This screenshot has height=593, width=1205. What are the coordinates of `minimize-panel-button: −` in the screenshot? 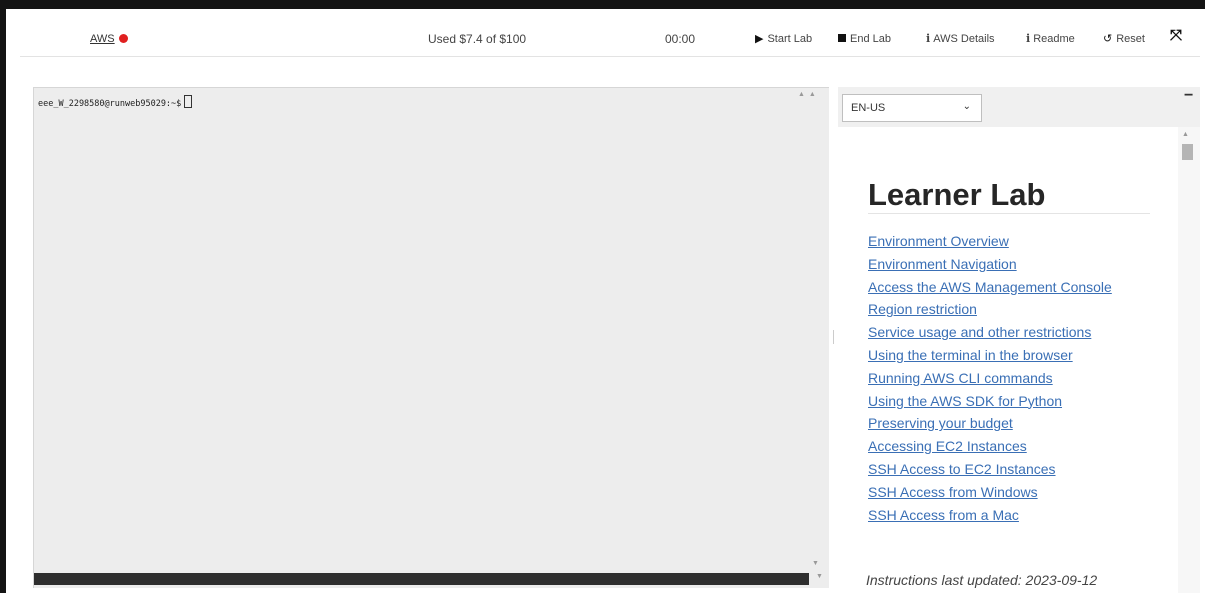 It's located at (1188, 96).